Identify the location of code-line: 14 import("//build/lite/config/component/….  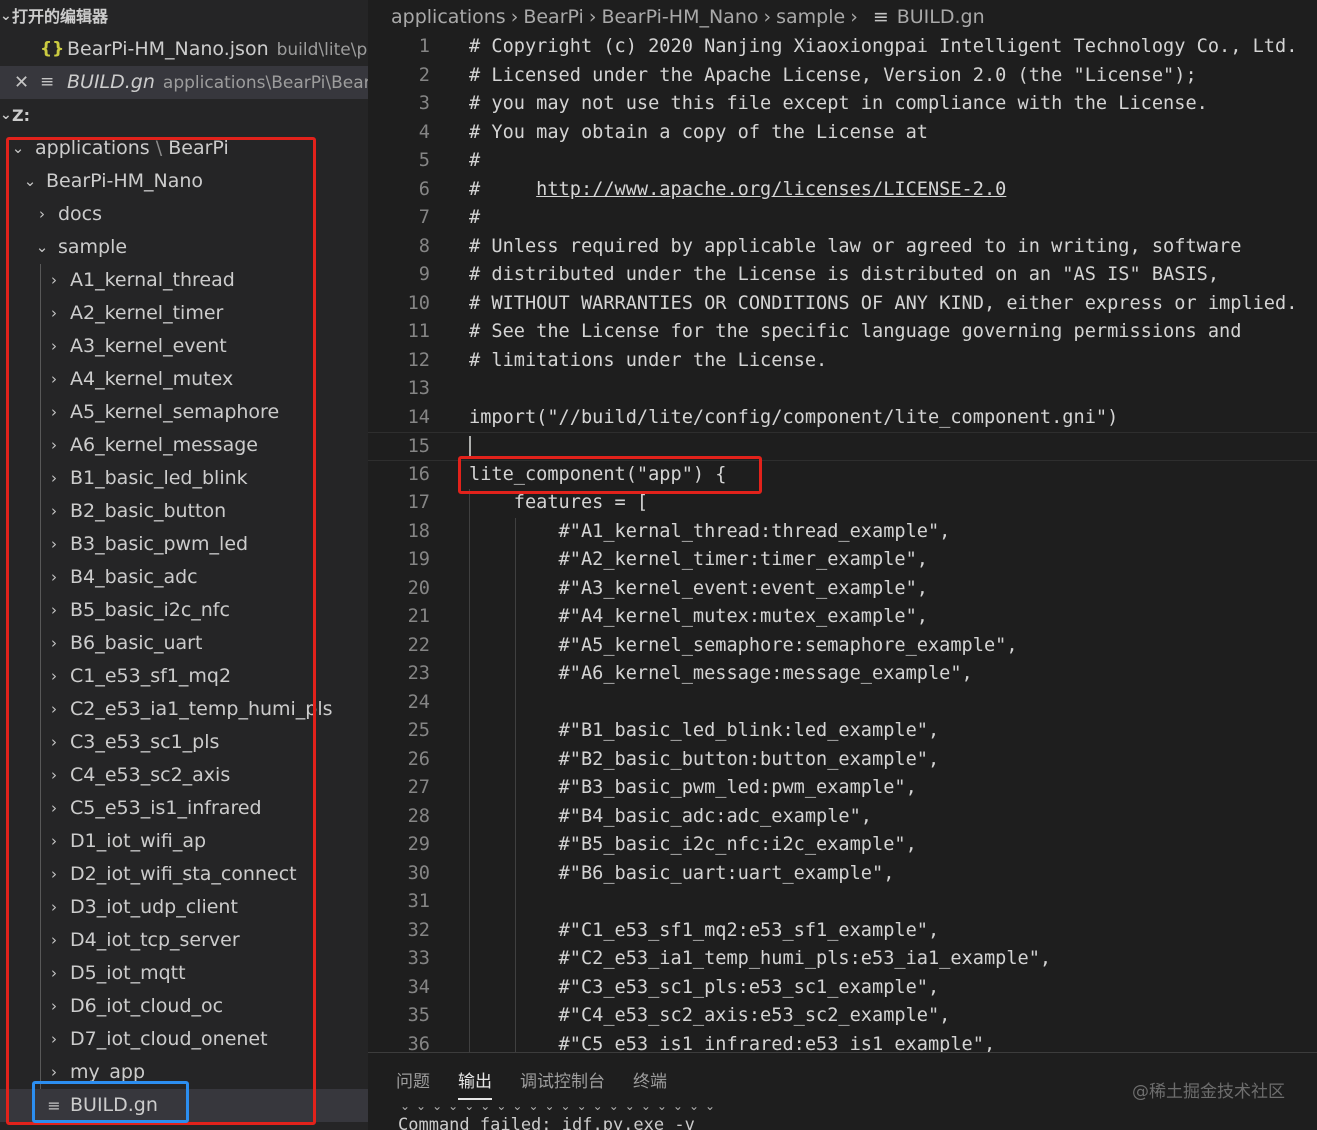
(842, 418).